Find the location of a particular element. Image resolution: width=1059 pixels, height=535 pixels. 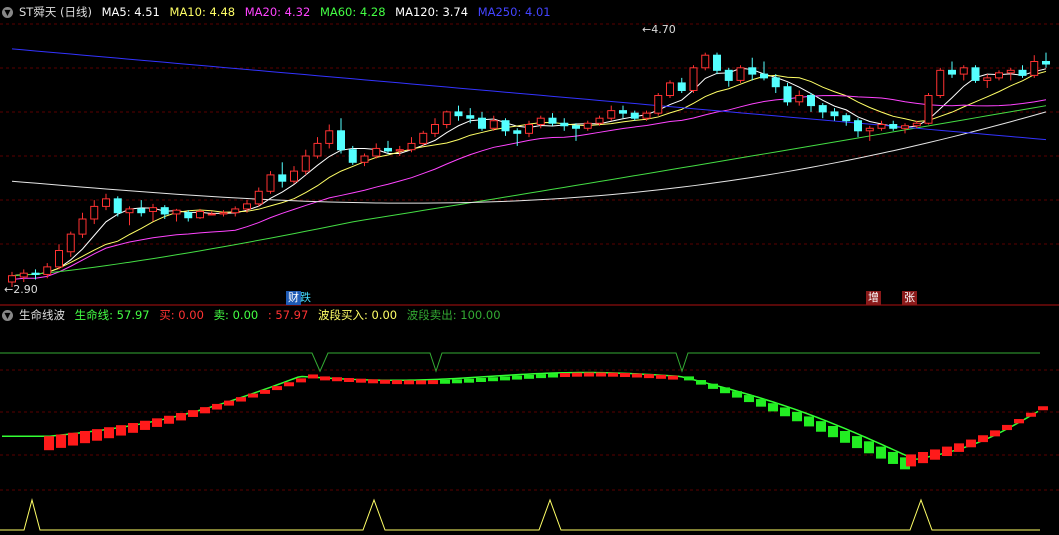

ma20-label: MA20: 4.32 is located at coordinates (277, 12).